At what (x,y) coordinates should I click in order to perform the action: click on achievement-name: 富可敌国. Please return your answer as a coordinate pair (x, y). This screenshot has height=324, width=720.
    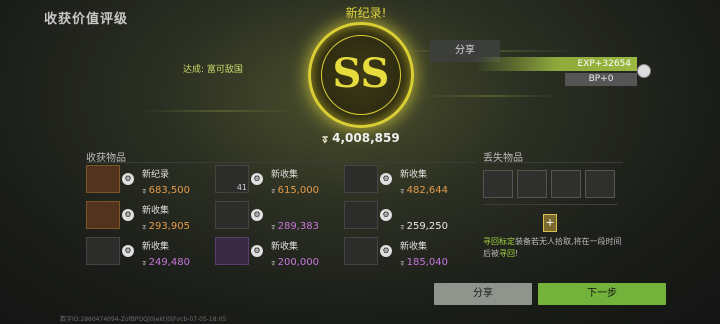
    Looking at the image, I should click on (224, 70).